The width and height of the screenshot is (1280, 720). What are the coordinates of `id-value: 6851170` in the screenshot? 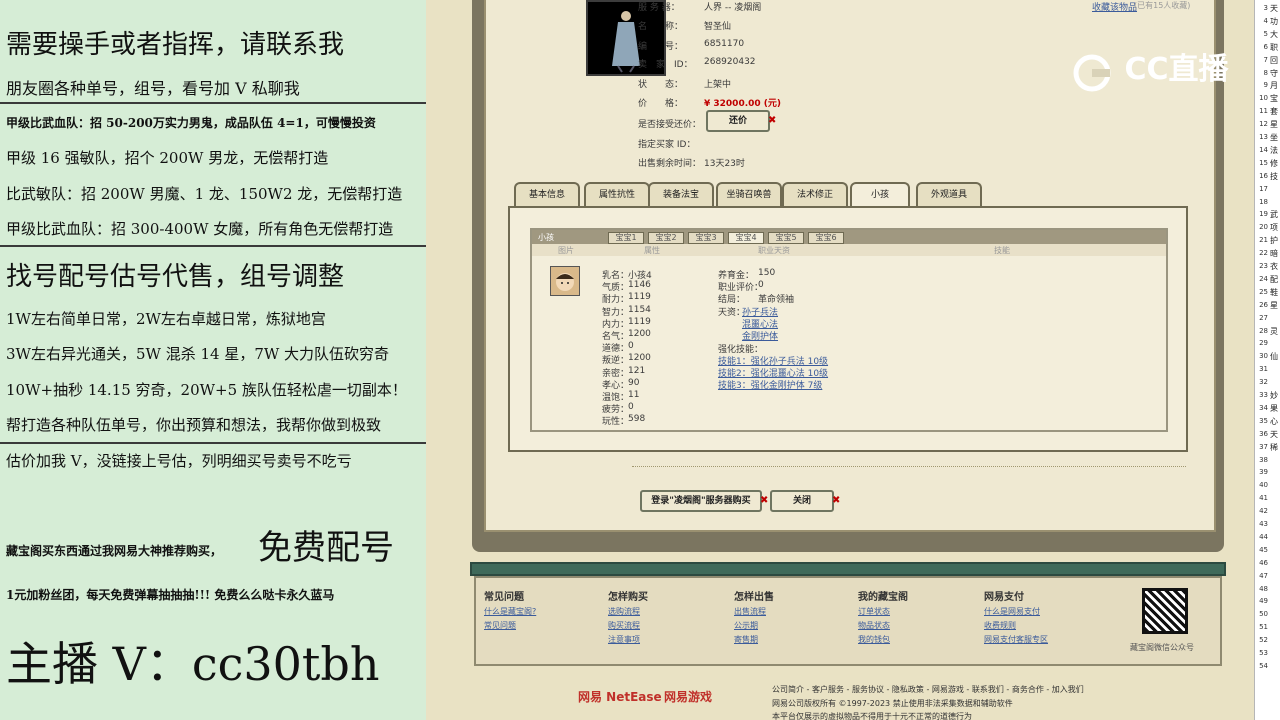 It's located at (724, 44).